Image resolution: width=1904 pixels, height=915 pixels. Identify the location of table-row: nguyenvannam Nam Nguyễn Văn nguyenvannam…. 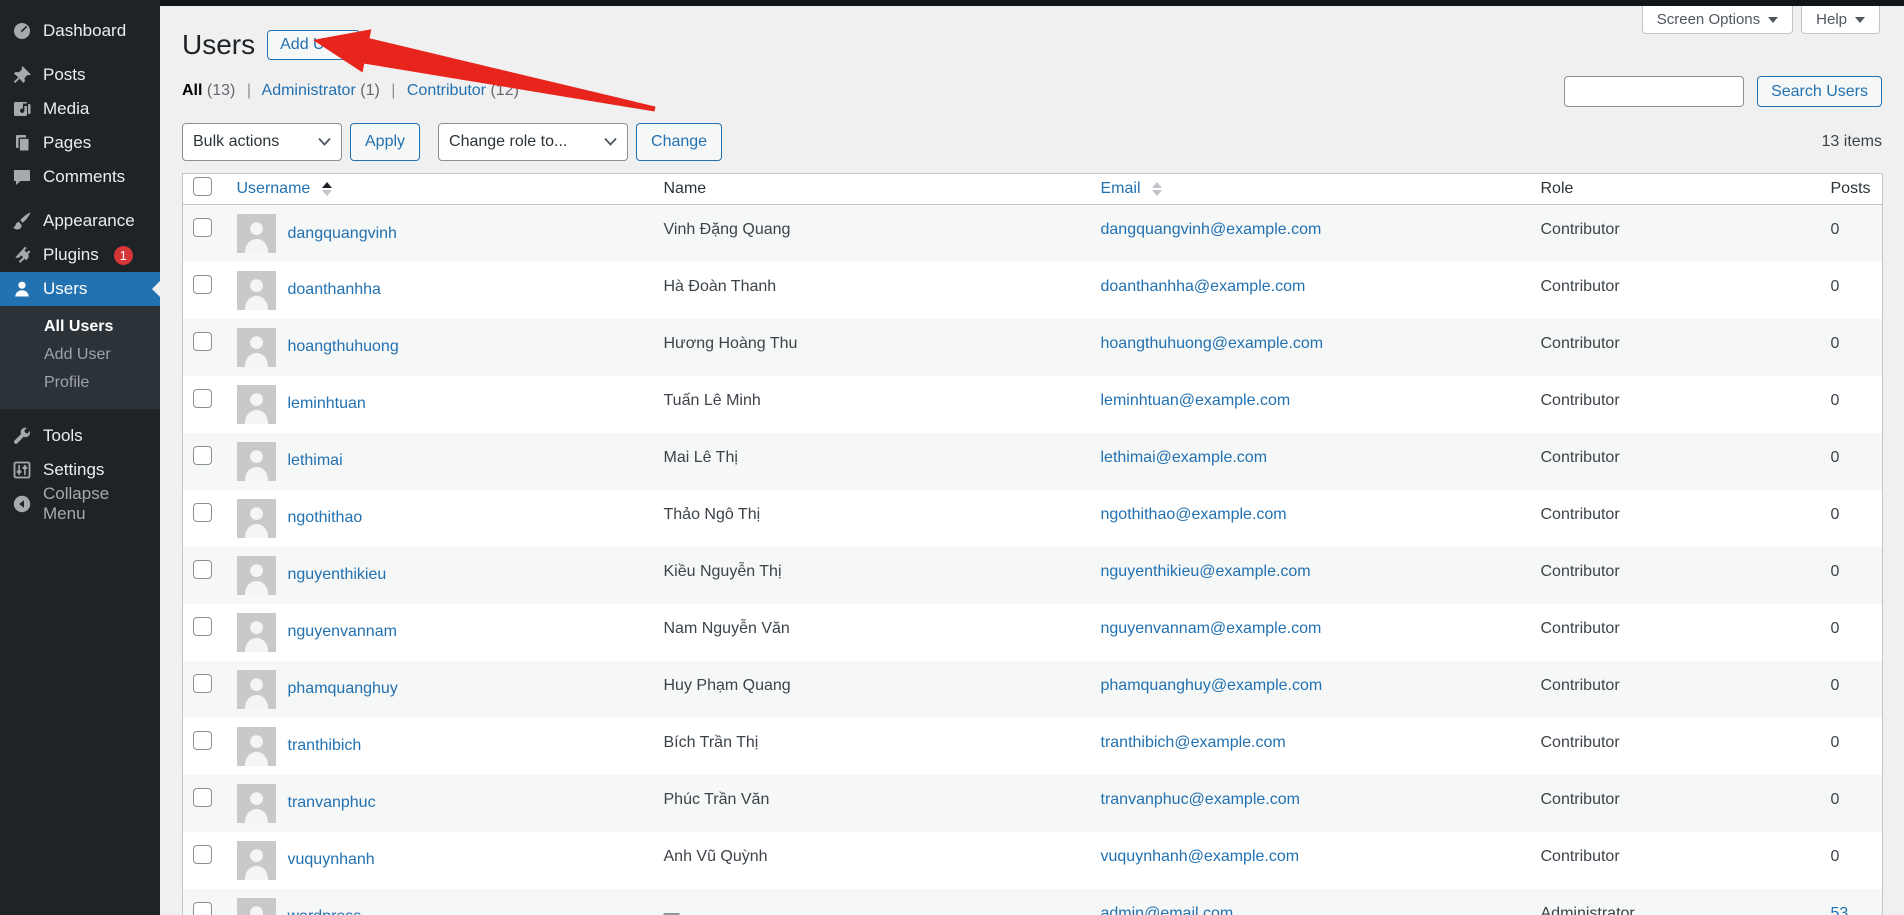
(1033, 632).